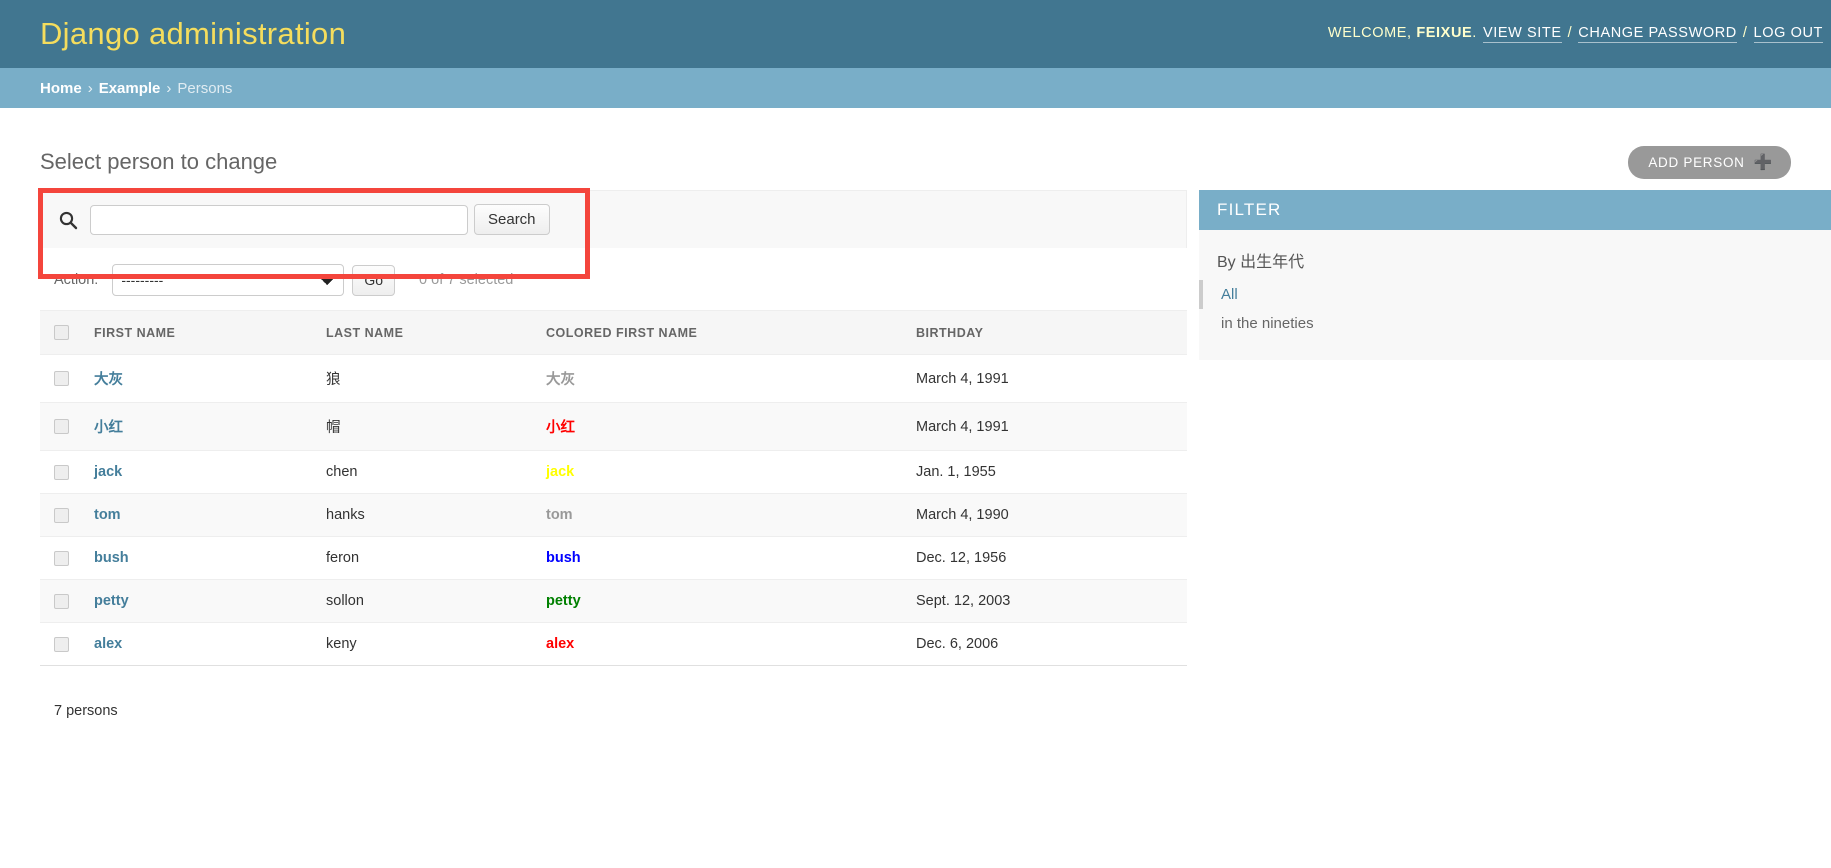 This screenshot has width=1831, height=868. I want to click on table-row: tom hanks tom March 4, 1990, so click(613, 515).